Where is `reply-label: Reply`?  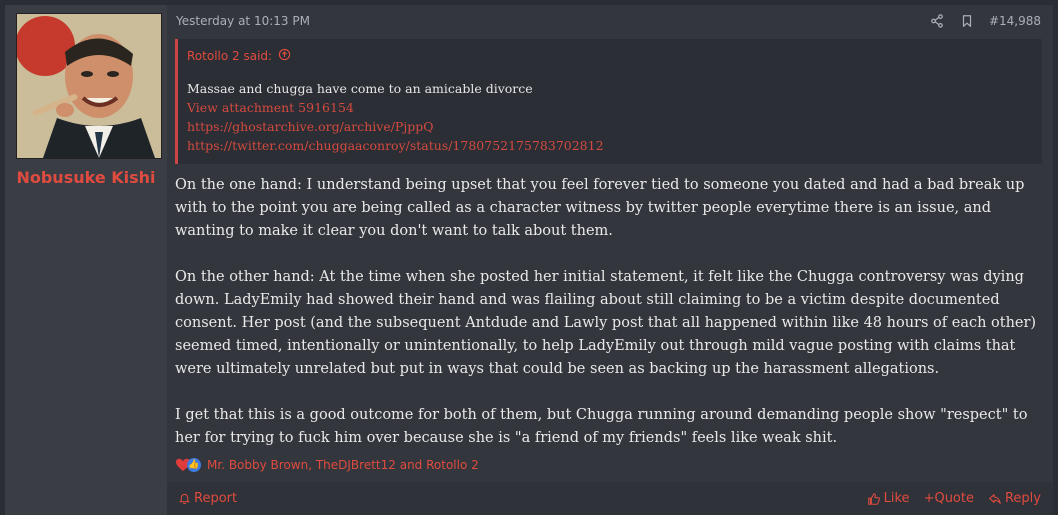
reply-label: Reply is located at coordinates (1022, 498).